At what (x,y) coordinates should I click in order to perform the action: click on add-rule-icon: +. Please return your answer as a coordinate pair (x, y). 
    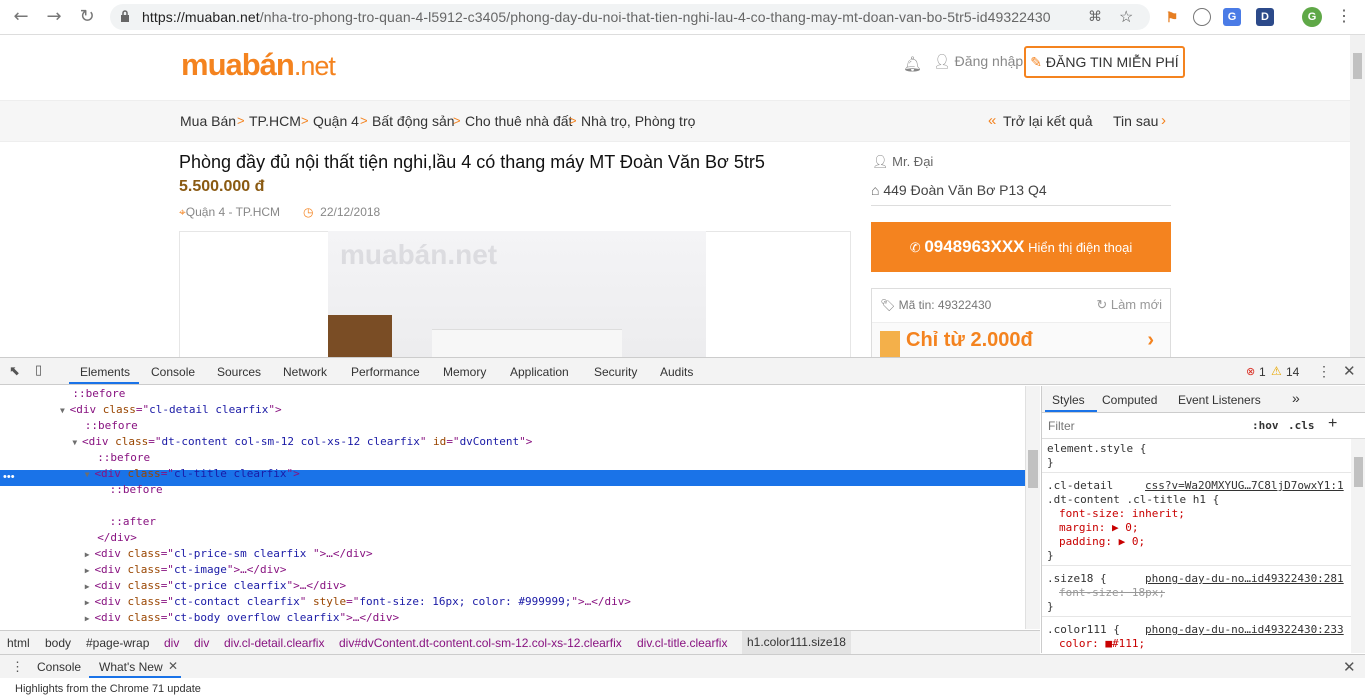
    Looking at the image, I should click on (1332, 424).